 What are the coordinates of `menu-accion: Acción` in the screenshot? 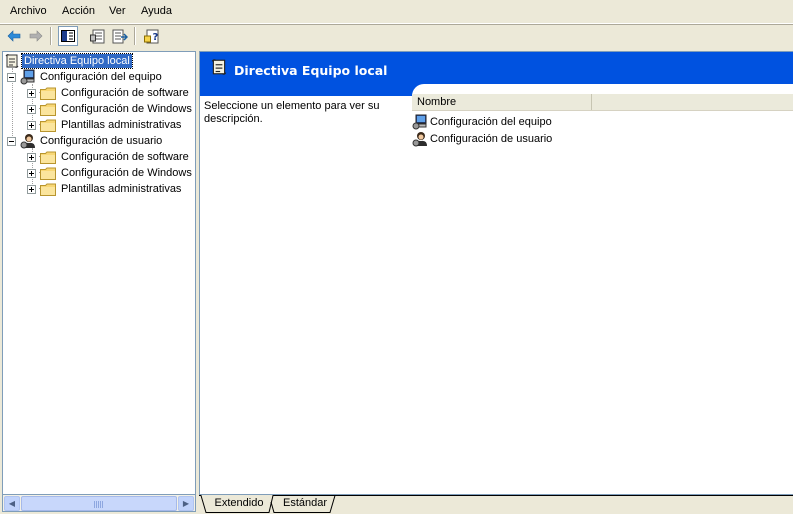 It's located at (78, 11).